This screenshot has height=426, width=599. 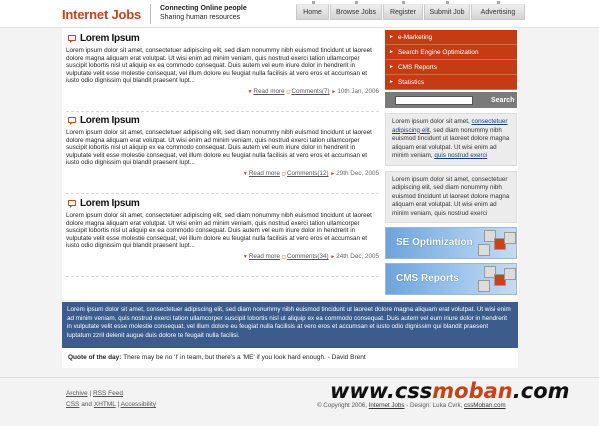 I want to click on comments-link: Comments(34), so click(x=308, y=256).